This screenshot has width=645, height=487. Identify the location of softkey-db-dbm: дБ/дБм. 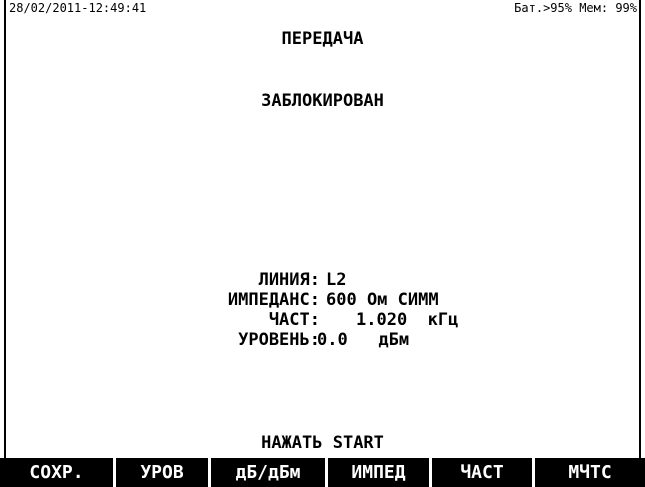
(268, 472).